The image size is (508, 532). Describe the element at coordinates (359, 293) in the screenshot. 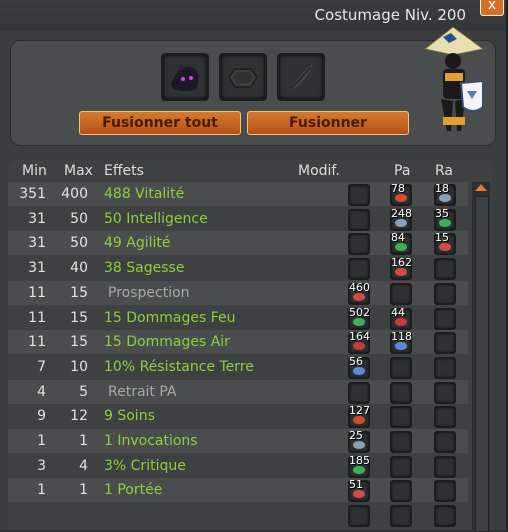

I see `modif-rune-slot: 460` at that location.